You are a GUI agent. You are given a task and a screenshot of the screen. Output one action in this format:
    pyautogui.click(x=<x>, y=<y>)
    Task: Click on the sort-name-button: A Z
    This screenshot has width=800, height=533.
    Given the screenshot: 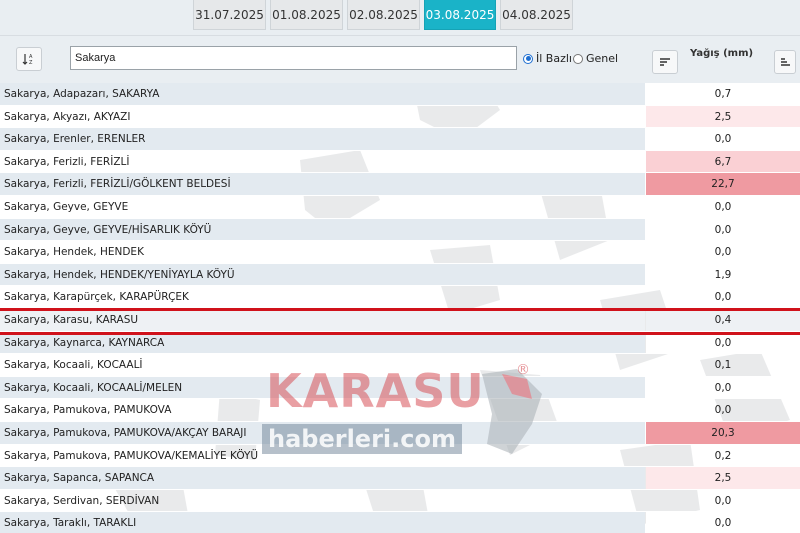 What is the action you would take?
    pyautogui.click(x=29, y=59)
    